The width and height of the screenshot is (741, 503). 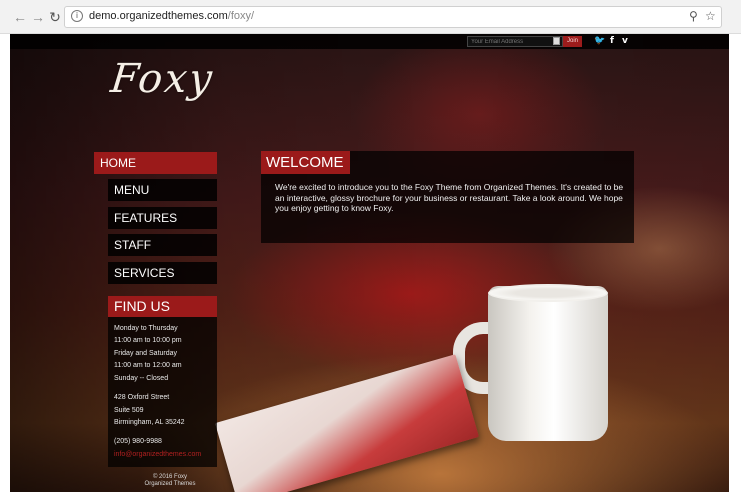 I want to click on email-signup-input, so click(x=515, y=41).